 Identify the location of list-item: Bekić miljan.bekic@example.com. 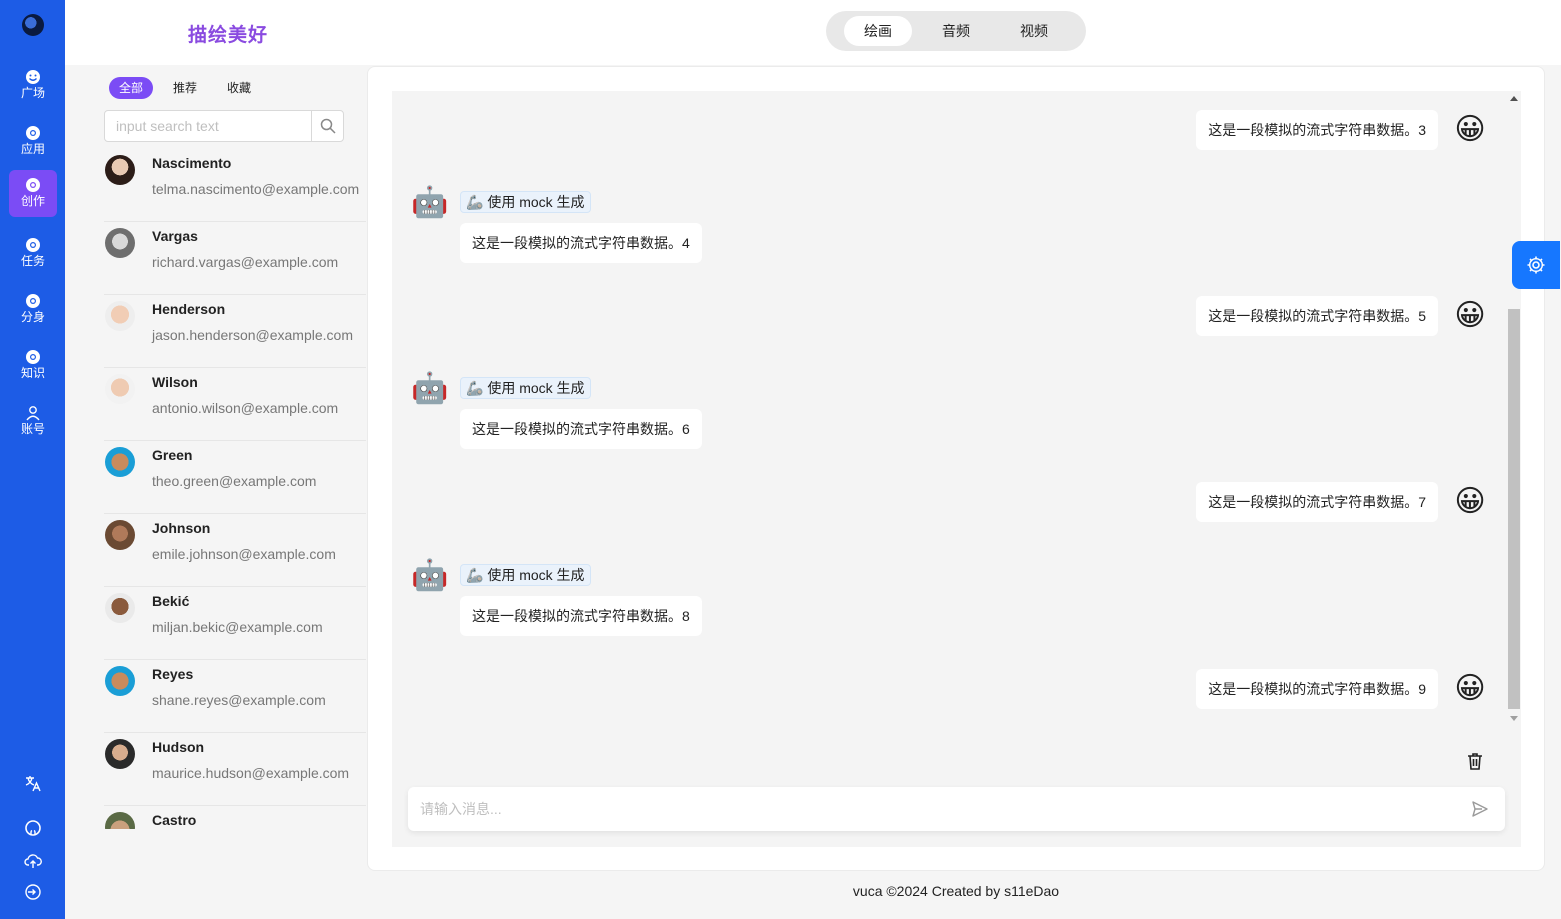
(235, 623).